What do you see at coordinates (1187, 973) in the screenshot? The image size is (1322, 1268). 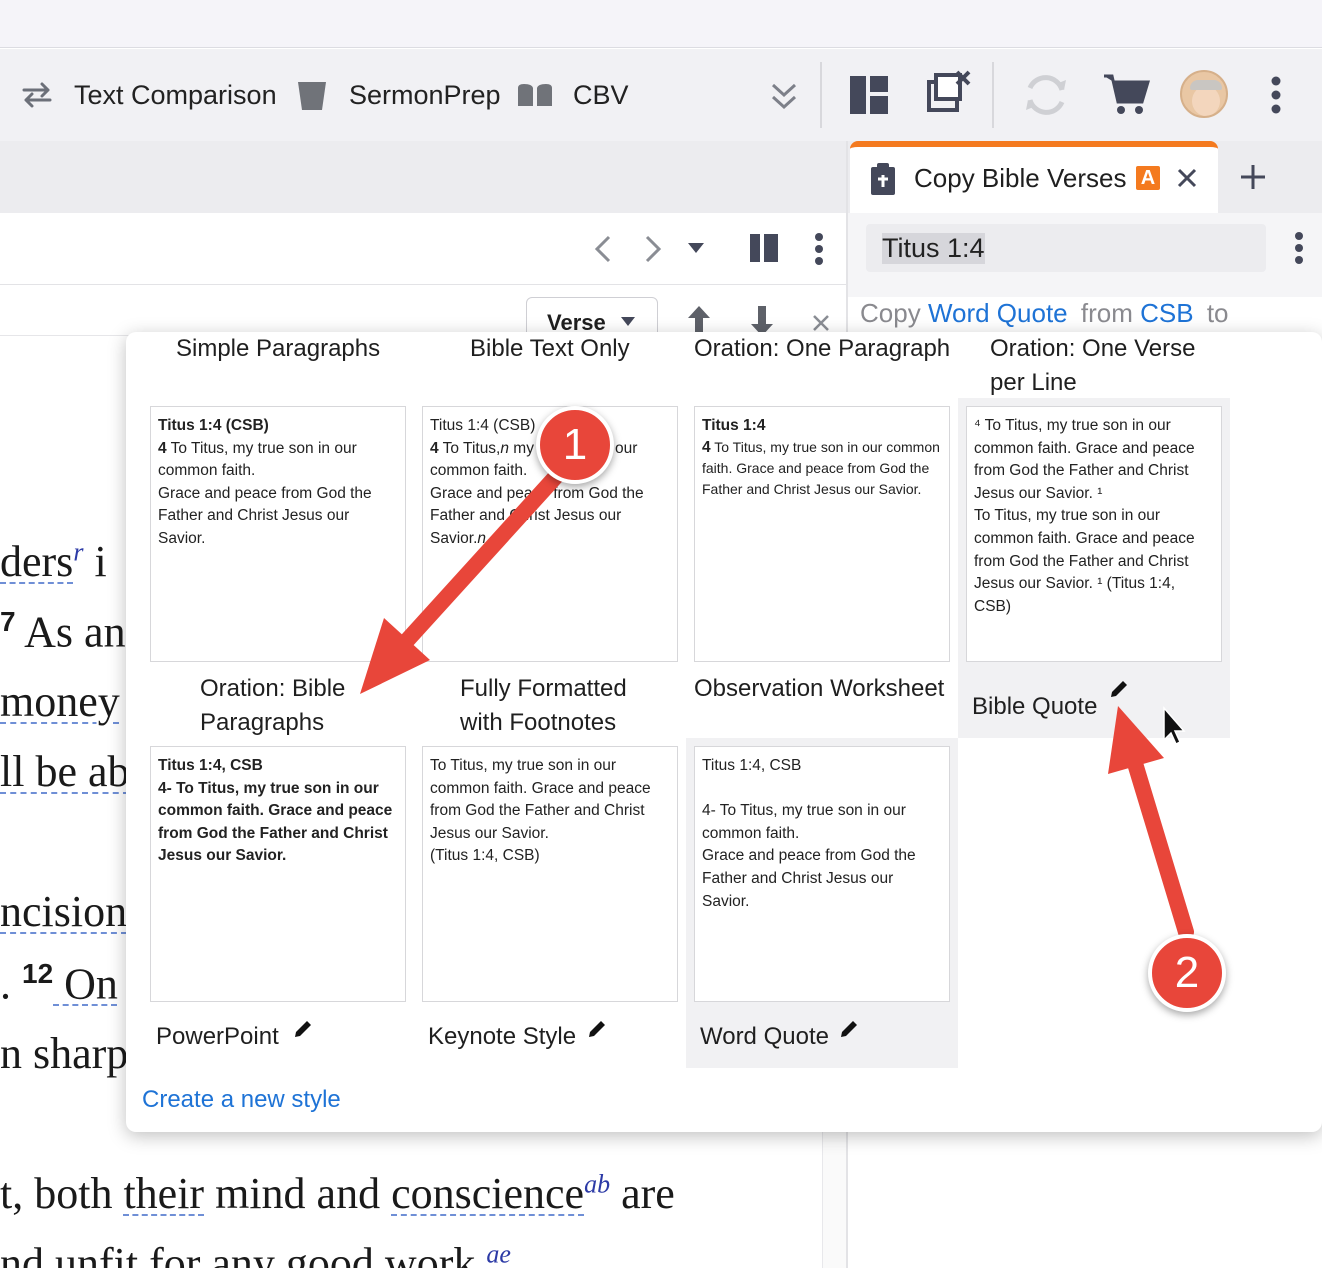 I see `annotation-badge-2: 2` at bounding box center [1187, 973].